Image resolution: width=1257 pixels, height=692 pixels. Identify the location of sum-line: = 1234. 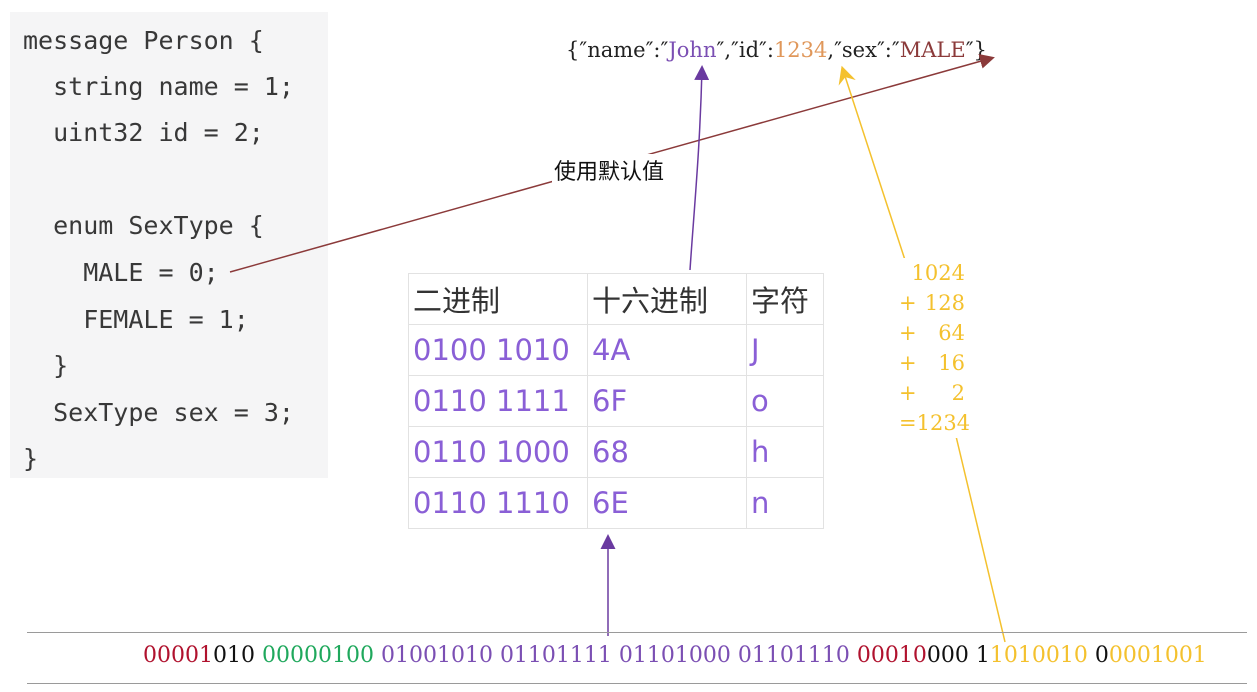
(934, 423).